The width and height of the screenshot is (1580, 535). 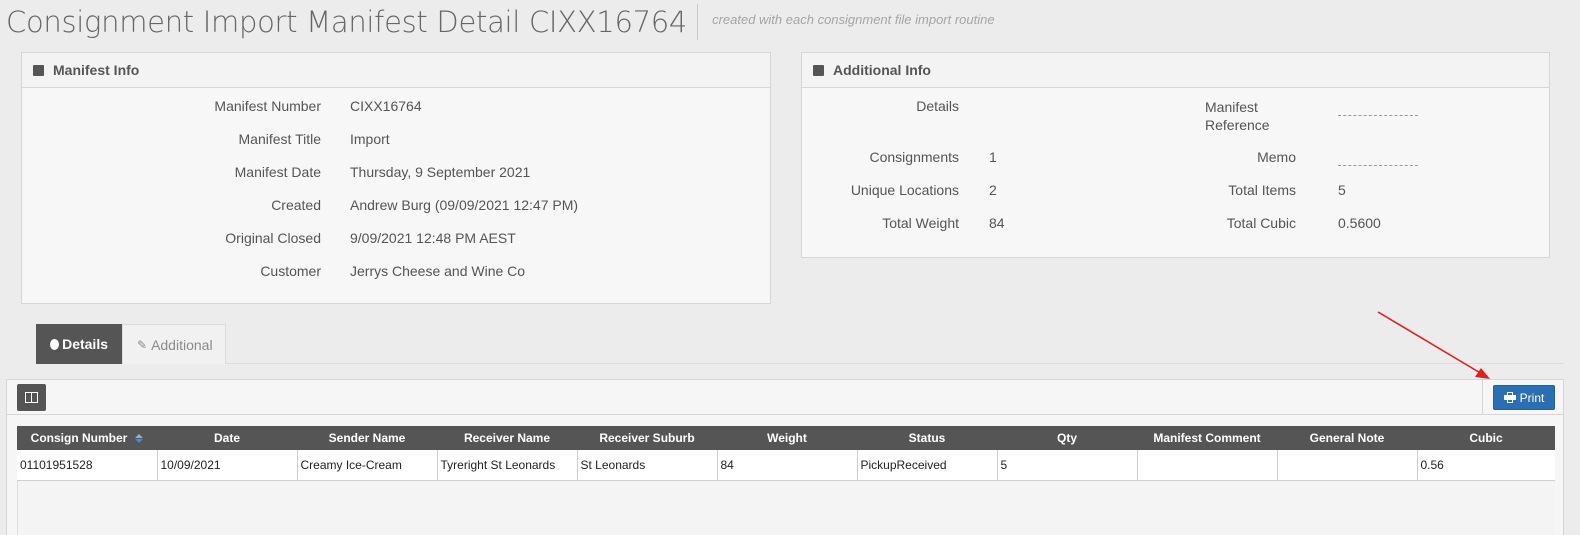 I want to click on cell-cubic: 0.56, so click(x=1486, y=465).